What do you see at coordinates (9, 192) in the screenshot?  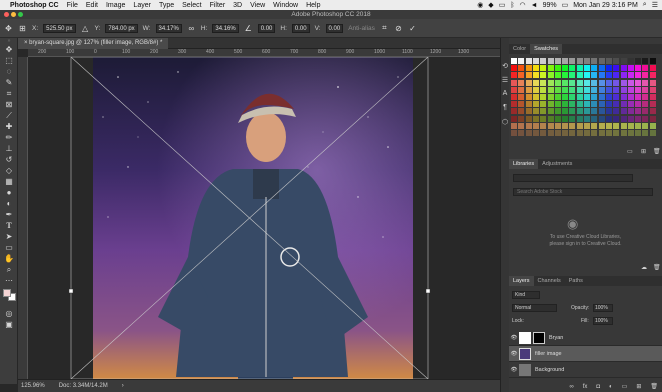 I see `blur-icon: ●` at bounding box center [9, 192].